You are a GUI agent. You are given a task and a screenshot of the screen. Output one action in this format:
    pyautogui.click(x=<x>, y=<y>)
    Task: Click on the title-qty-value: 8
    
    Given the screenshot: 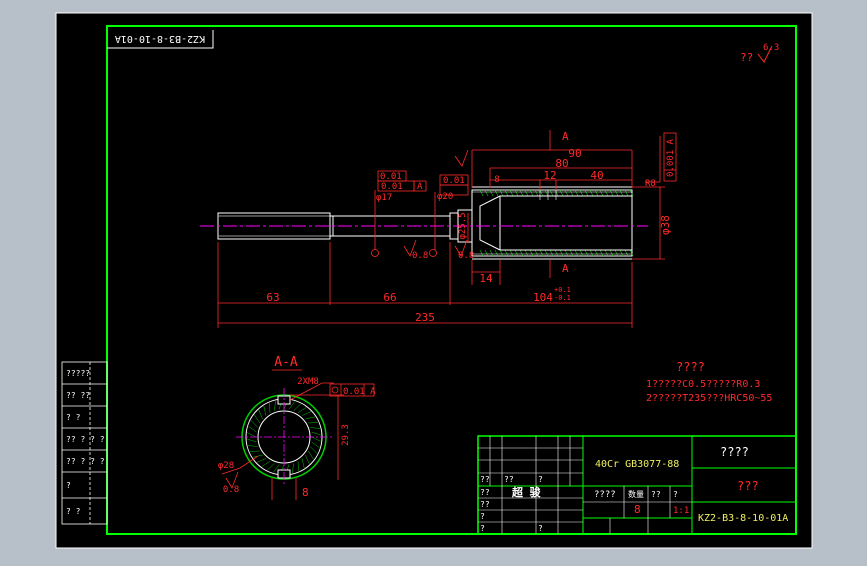 What is the action you would take?
    pyautogui.click(x=637, y=509)
    